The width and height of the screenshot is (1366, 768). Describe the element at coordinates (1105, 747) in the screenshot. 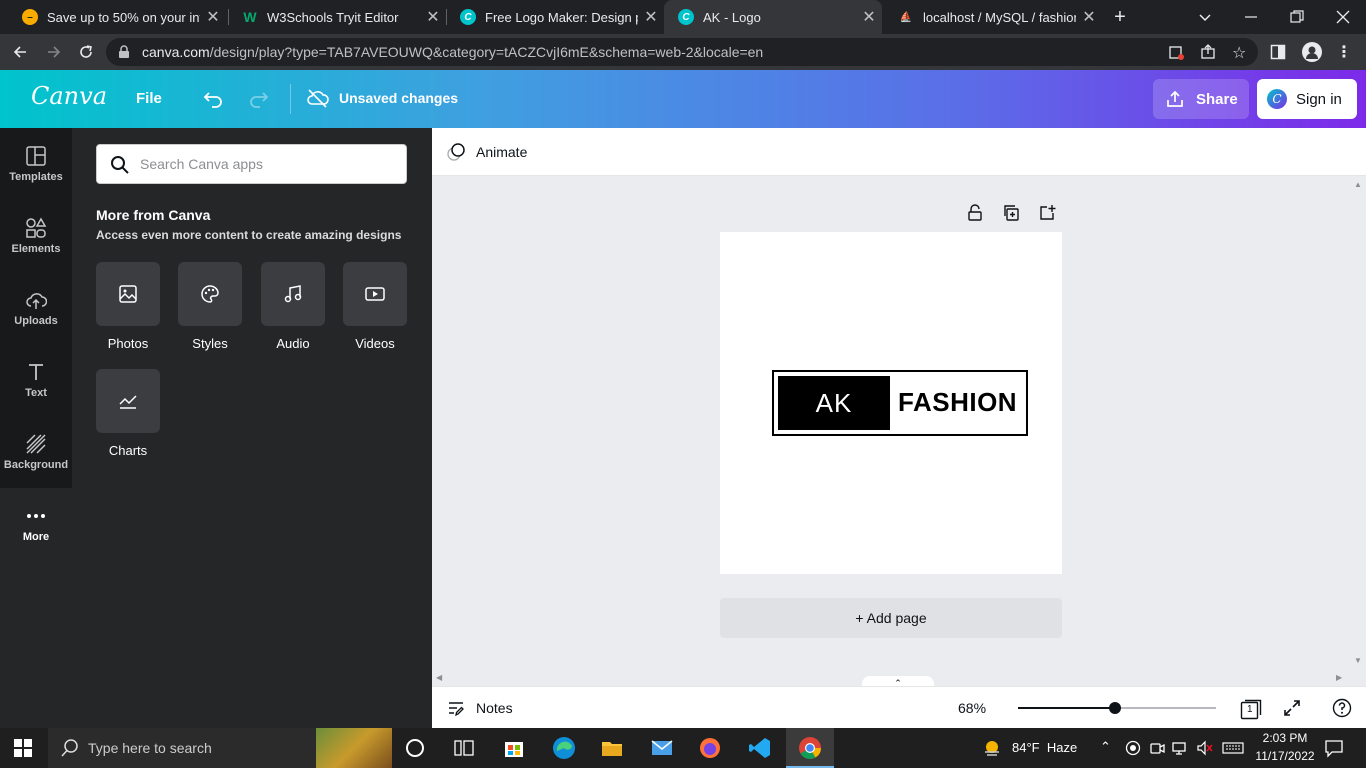

I see `chevron-up-icon: ⌃` at that location.